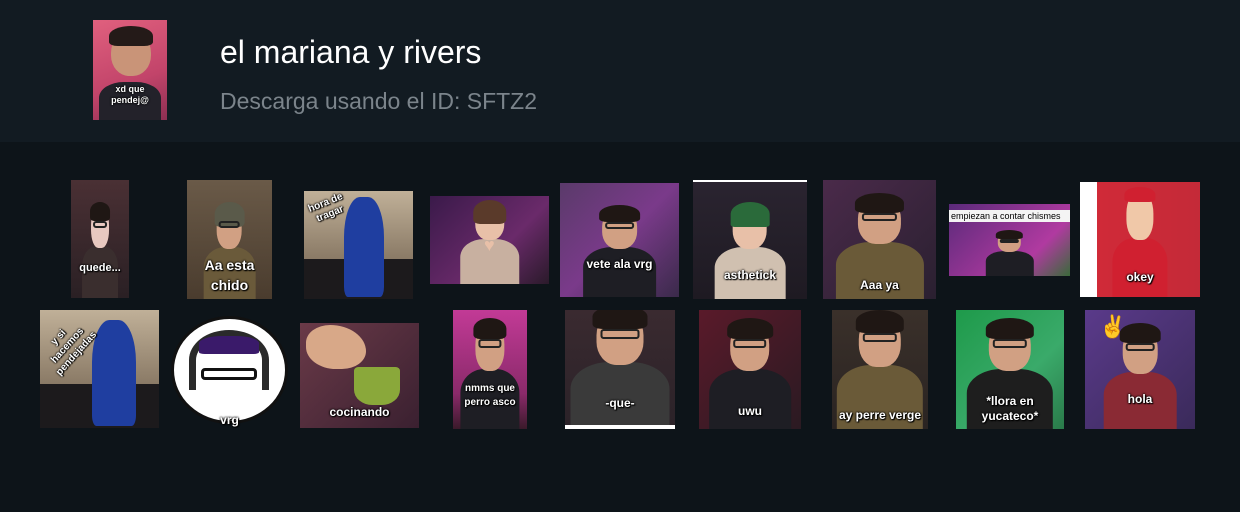 This screenshot has height=512, width=1240. Describe the element at coordinates (750, 369) in the screenshot. I see `sticker-uwu: uwu` at that location.